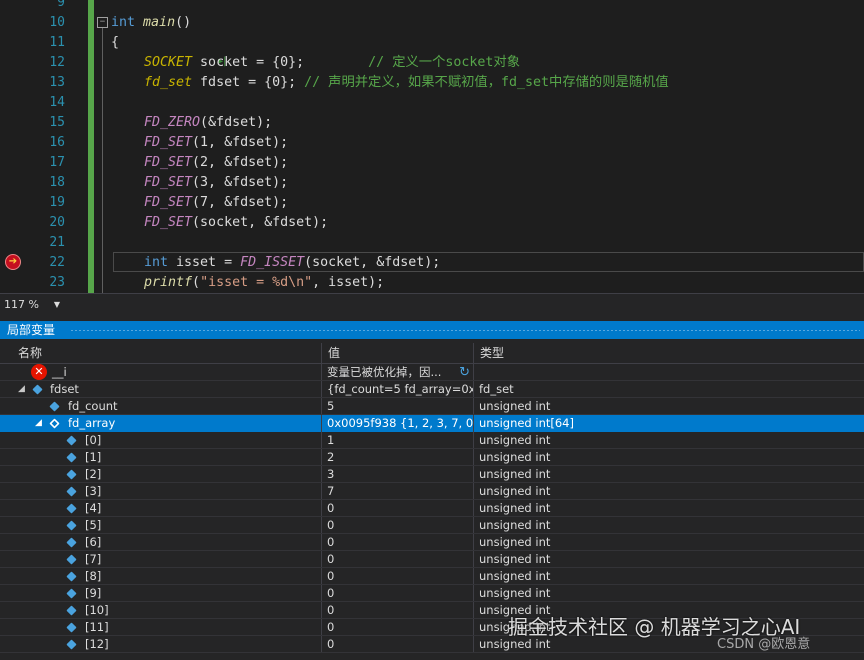 The image size is (864, 660). What do you see at coordinates (526, 423) in the screenshot?
I see `type-cell: unsigned int[64]` at bounding box center [526, 423].